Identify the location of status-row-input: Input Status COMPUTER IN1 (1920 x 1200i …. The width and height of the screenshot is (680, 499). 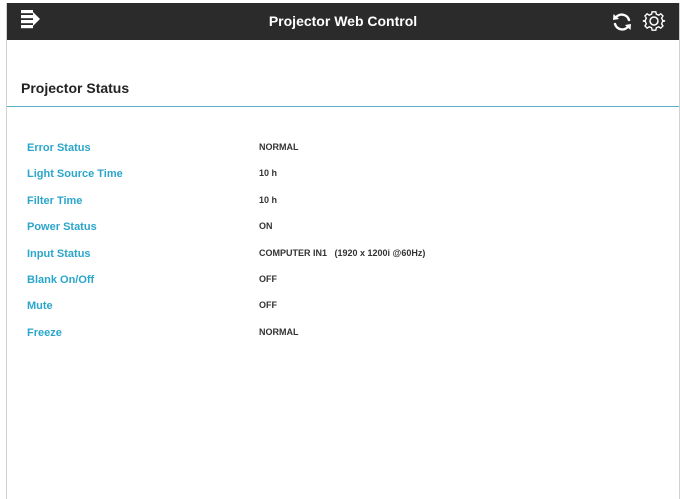
(343, 259).